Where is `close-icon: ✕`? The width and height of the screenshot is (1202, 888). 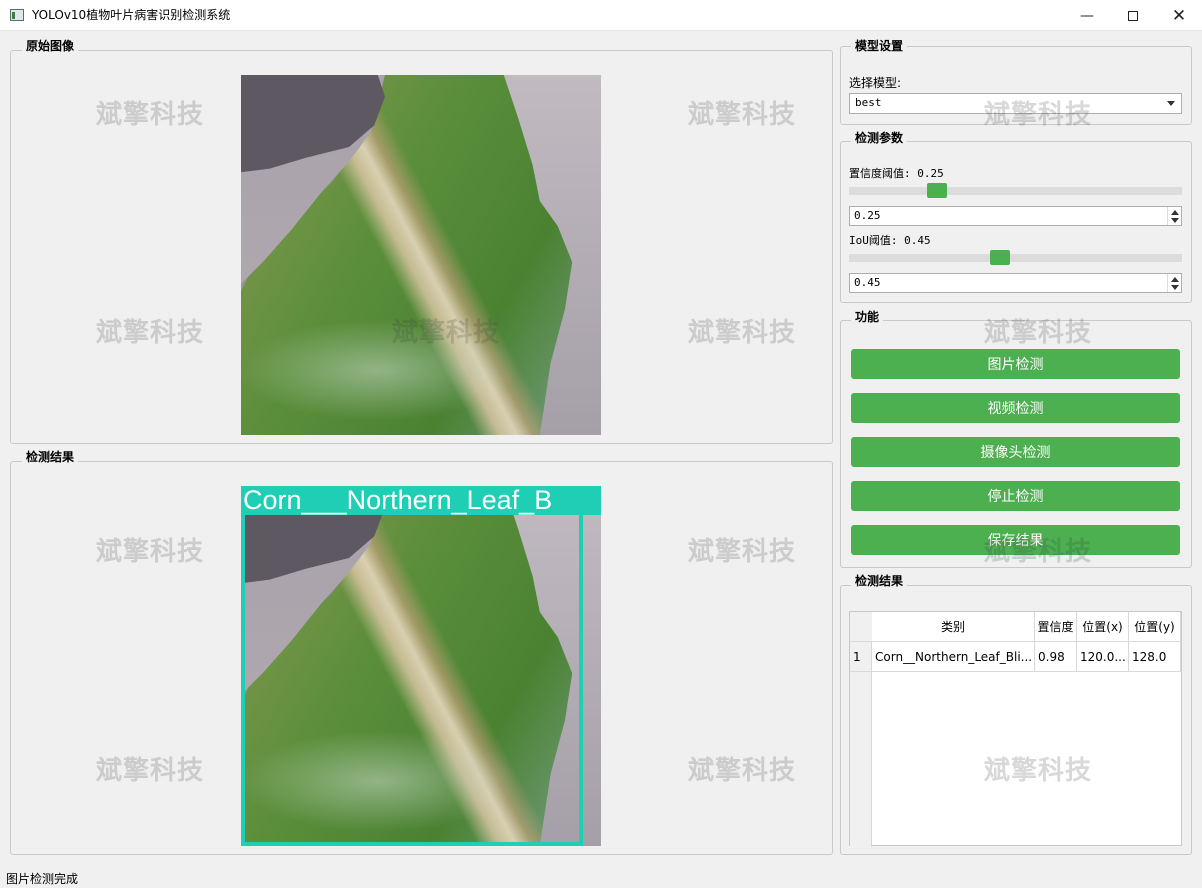 close-icon: ✕ is located at coordinates (1179, 15).